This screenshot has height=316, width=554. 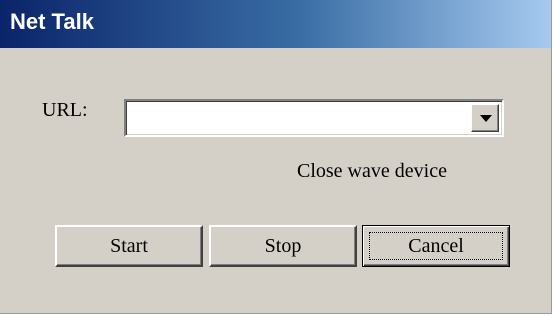 I want to click on url-dropdown-button, so click(x=485, y=118).